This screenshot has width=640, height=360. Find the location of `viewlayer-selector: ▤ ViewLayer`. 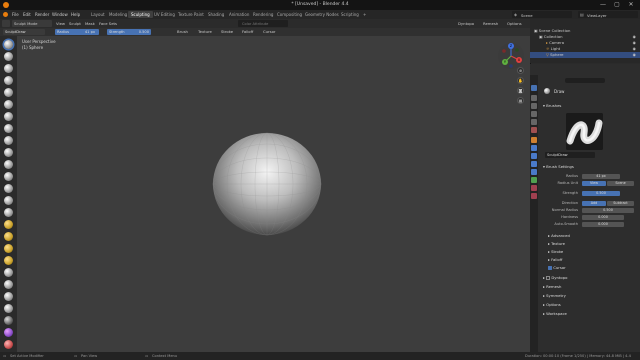

viewlayer-selector: ▤ ViewLayer is located at coordinates (608, 14).